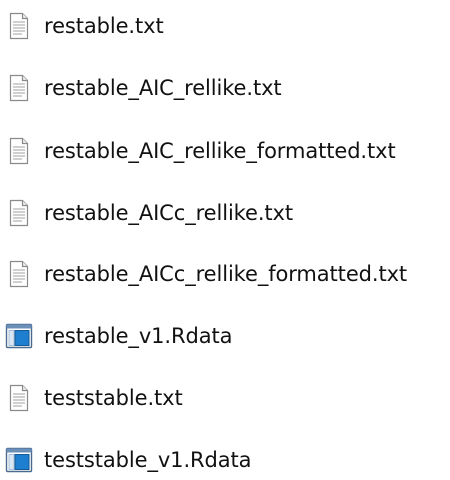  I want to click on file-name: teststable.txt, so click(113, 398).